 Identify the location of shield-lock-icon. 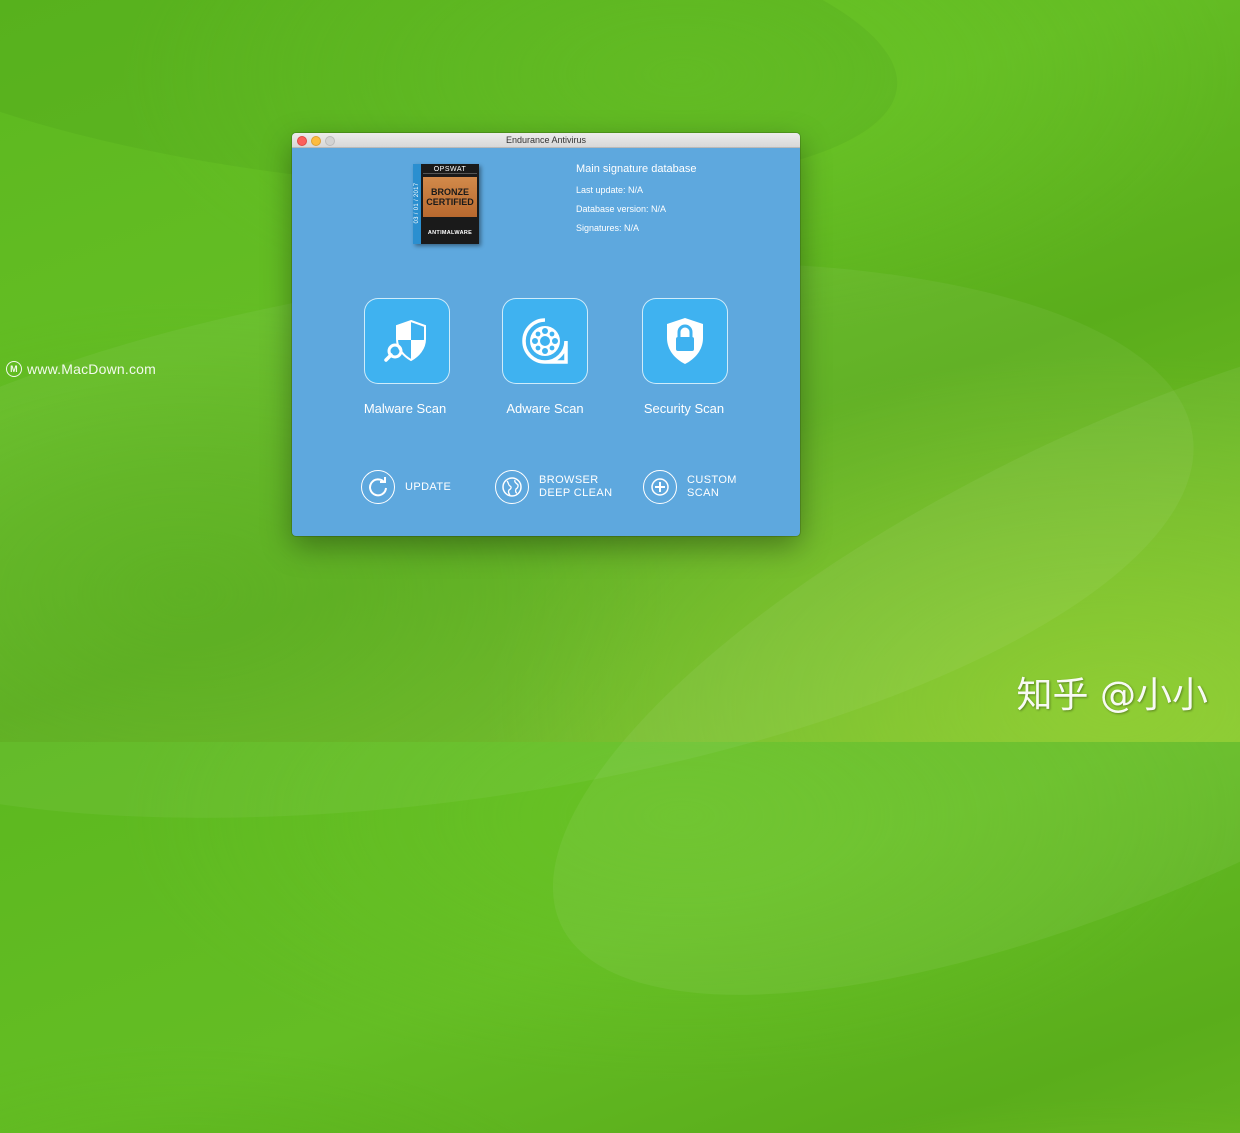
(685, 341).